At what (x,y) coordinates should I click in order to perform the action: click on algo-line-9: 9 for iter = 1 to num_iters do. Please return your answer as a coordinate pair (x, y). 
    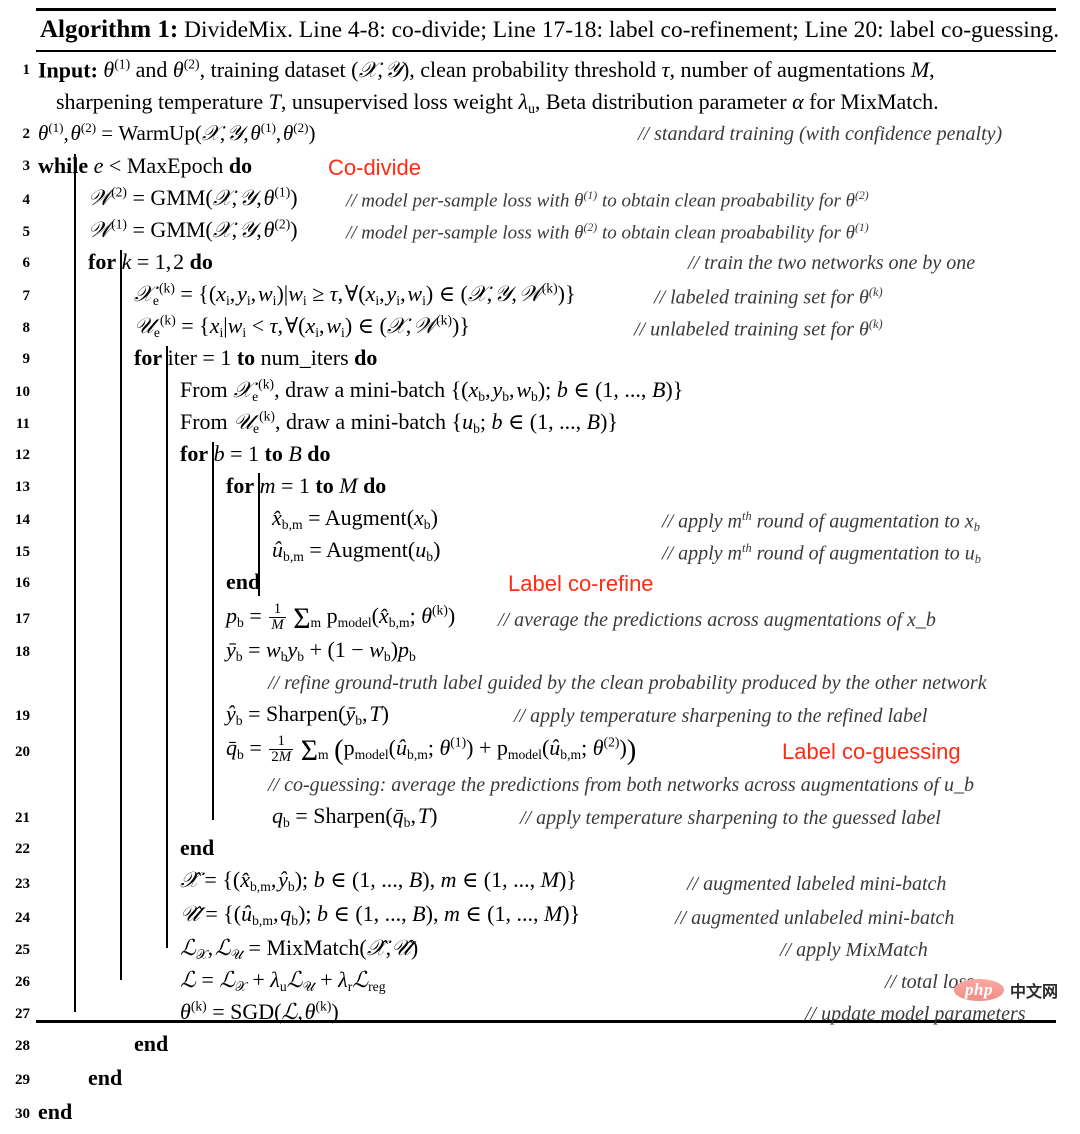
    Looking at the image, I should click on (540, 362).